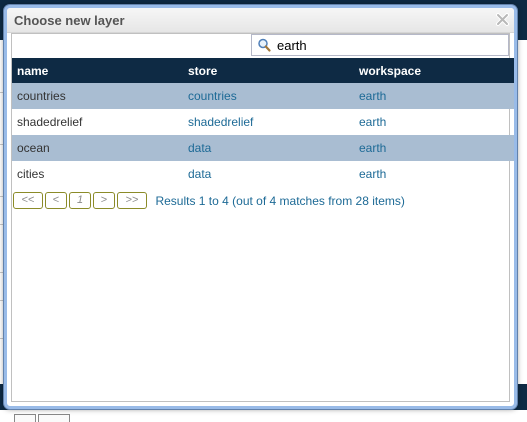  What do you see at coordinates (56, 201) in the screenshot?
I see `previous-page-button: <` at bounding box center [56, 201].